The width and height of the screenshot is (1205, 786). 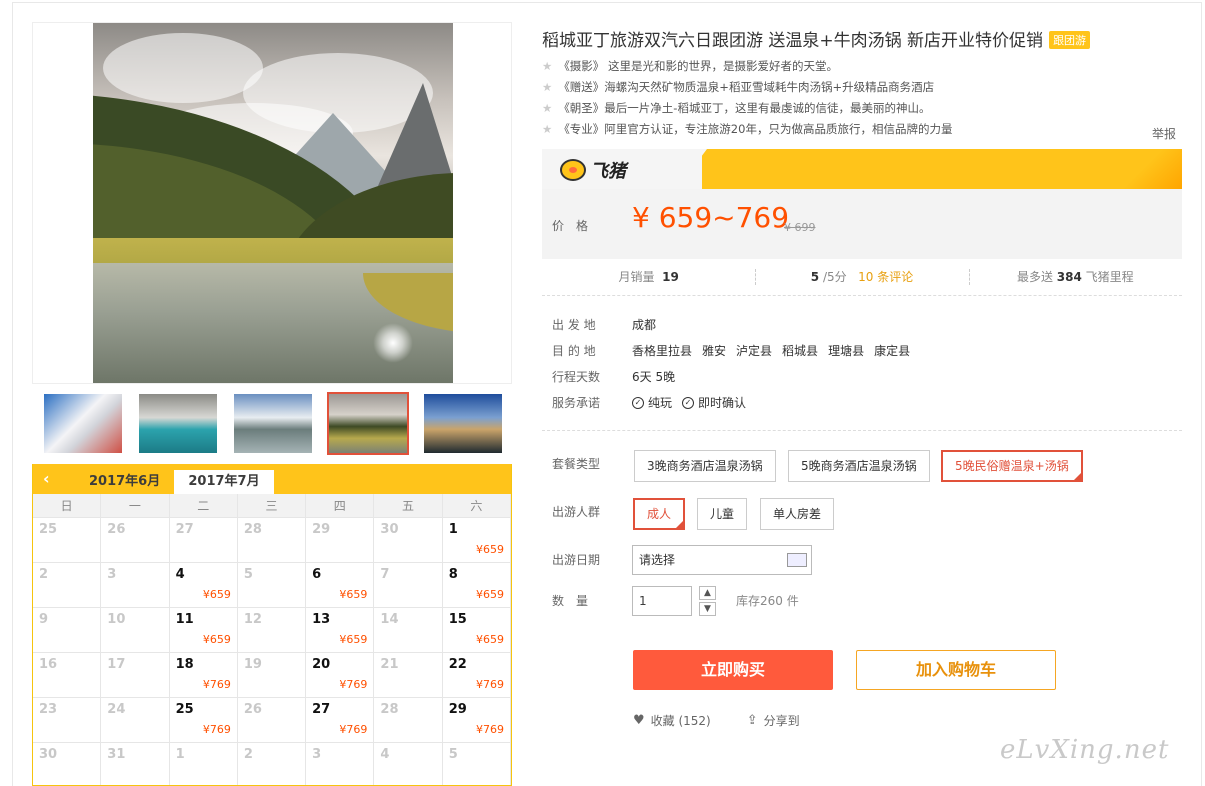 I want to click on day-number: 18, so click(x=184, y=664).